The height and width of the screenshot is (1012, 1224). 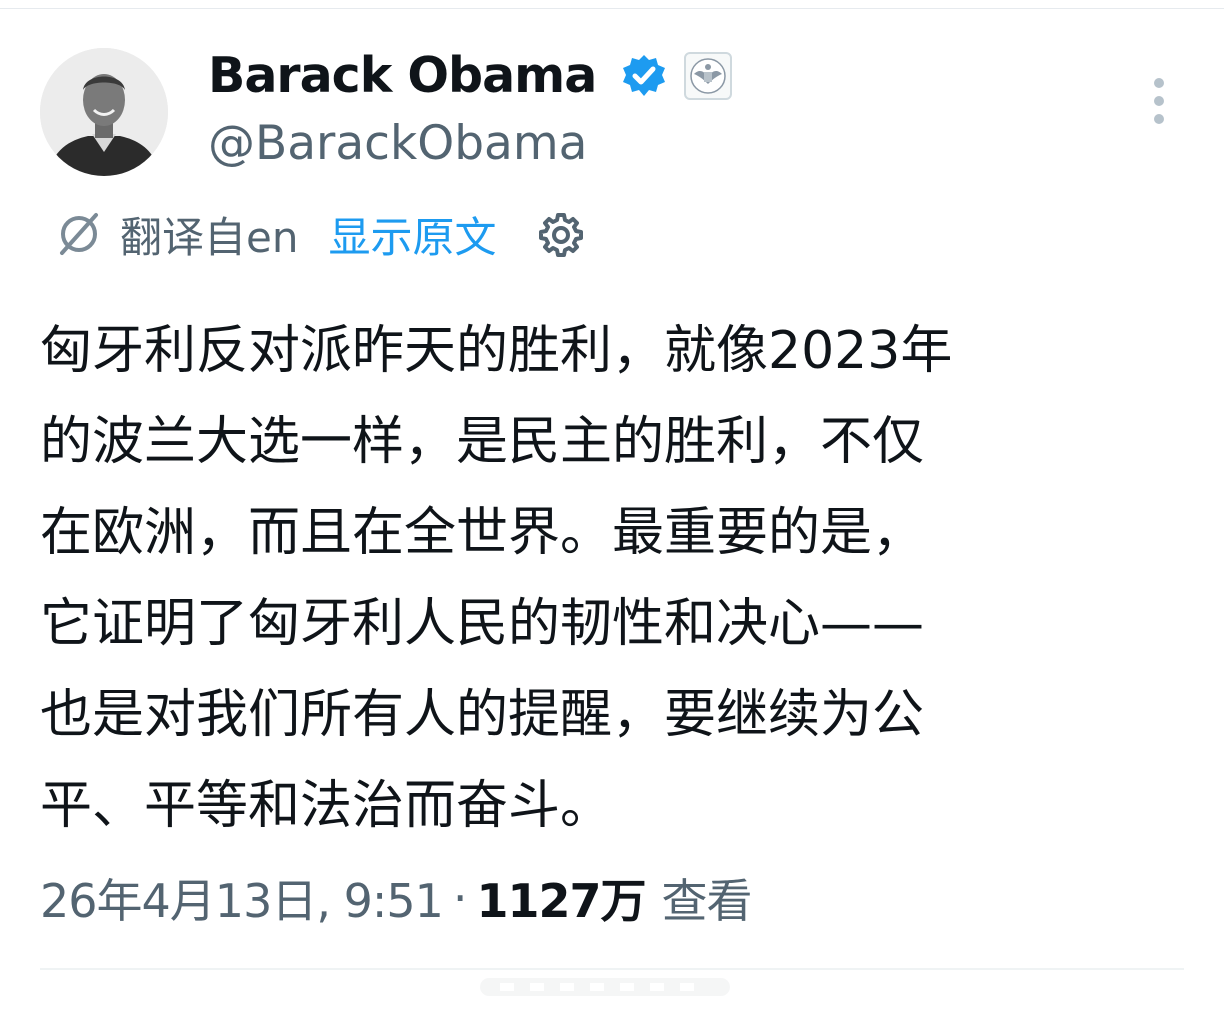 What do you see at coordinates (561, 901) in the screenshot?
I see `view-count: 1127万` at bounding box center [561, 901].